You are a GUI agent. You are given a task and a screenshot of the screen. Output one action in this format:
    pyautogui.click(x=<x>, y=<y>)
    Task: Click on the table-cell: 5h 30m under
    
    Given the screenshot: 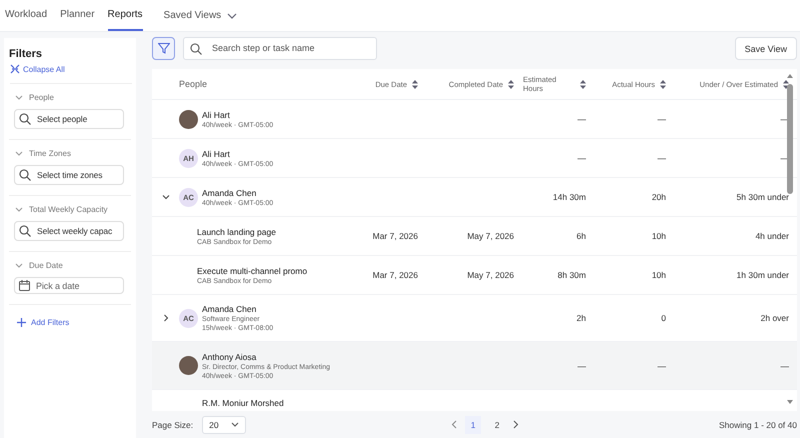 What is the action you would take?
    pyautogui.click(x=762, y=197)
    